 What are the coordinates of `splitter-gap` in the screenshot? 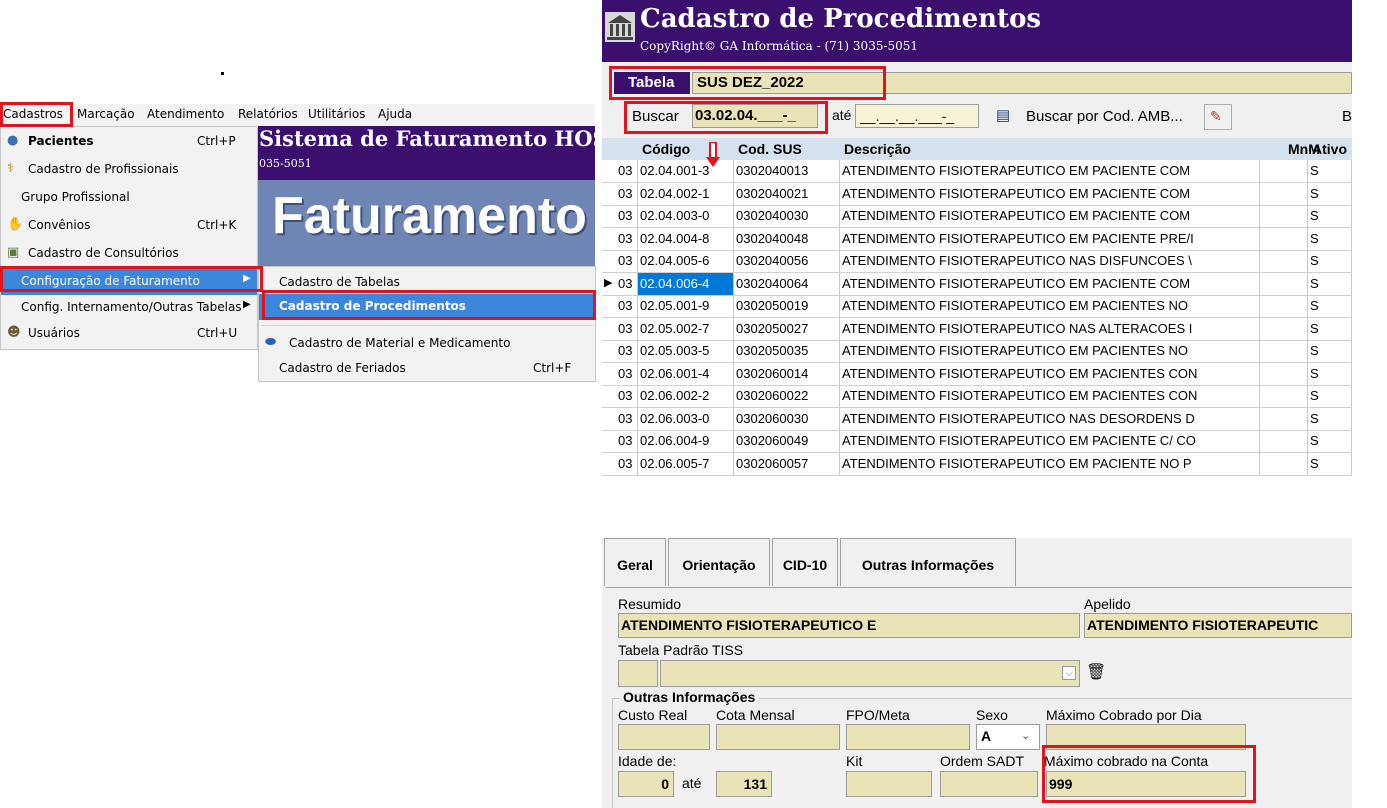 It's located at (977, 525).